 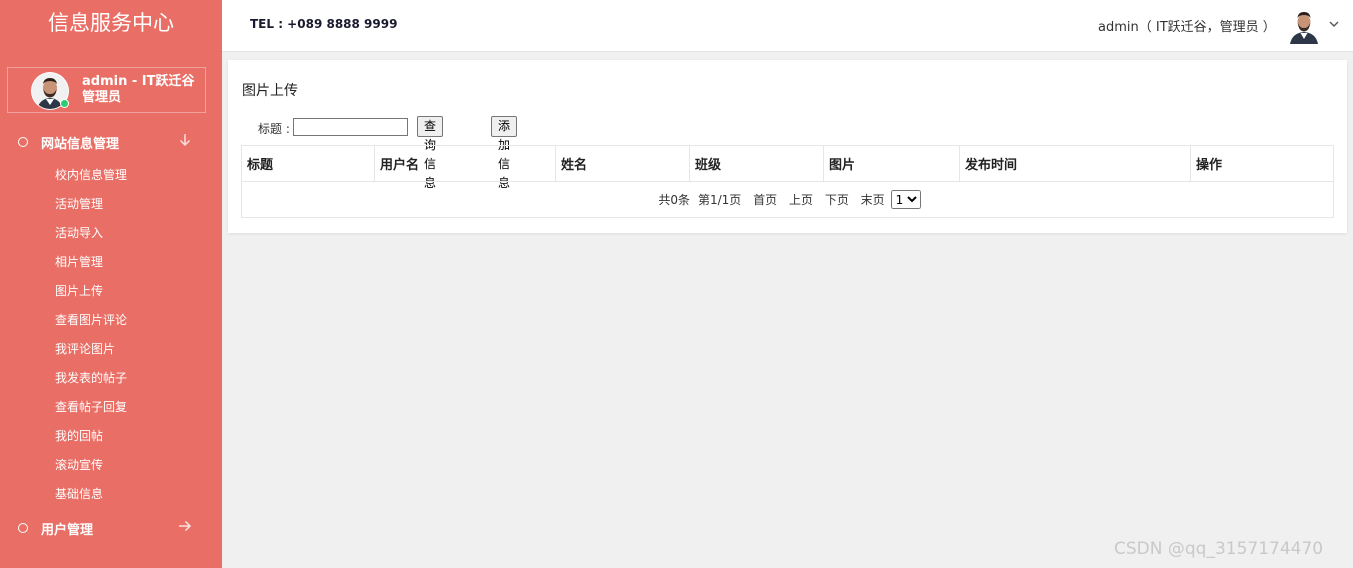 I want to click on sidebar-item-my-posts: 我发表的帖子, so click(x=91, y=377).